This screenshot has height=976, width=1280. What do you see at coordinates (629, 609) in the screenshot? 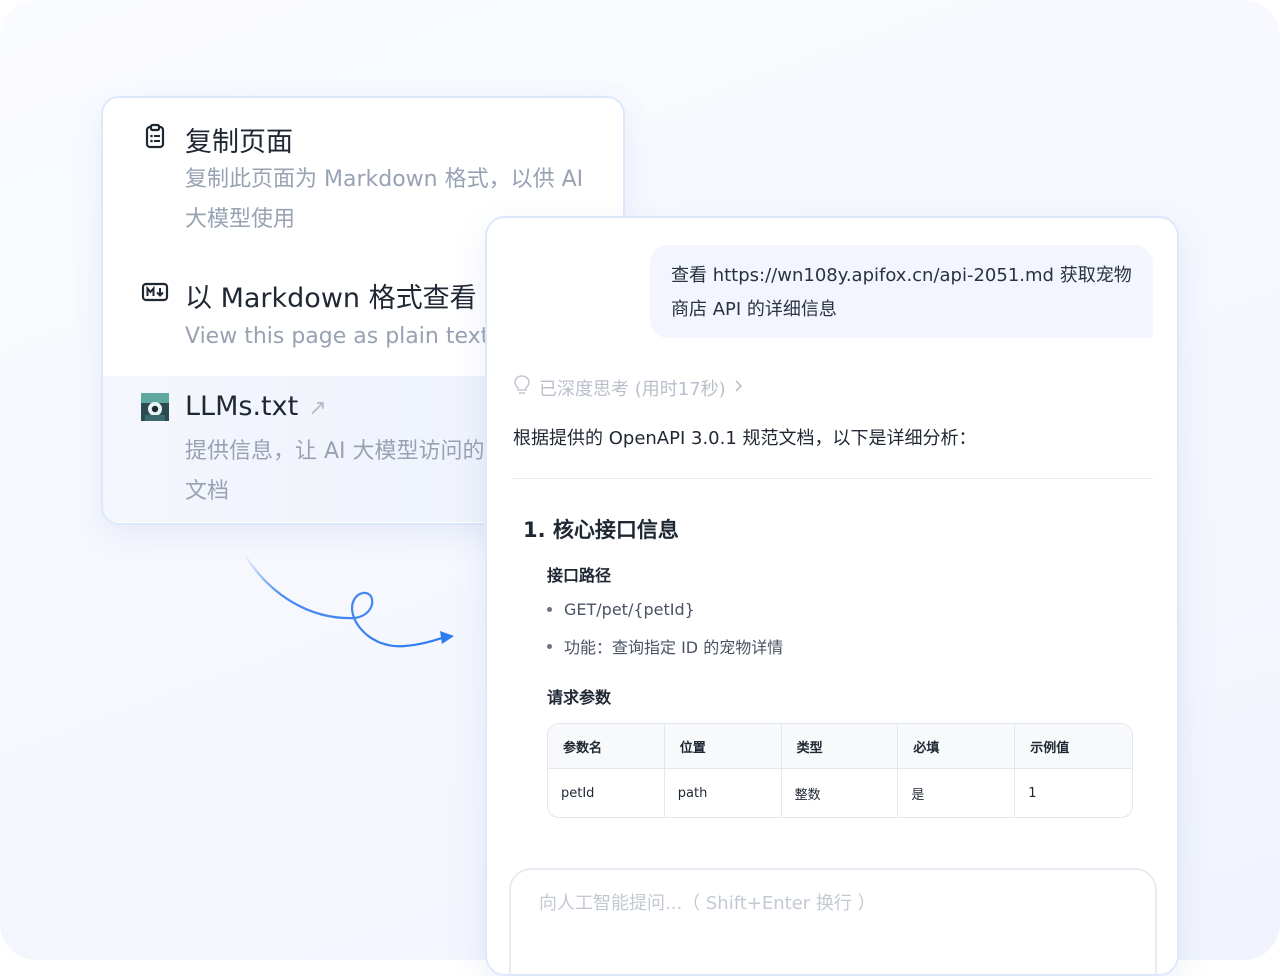
I see `list-item-text: GET/pet/{petId}` at bounding box center [629, 609].